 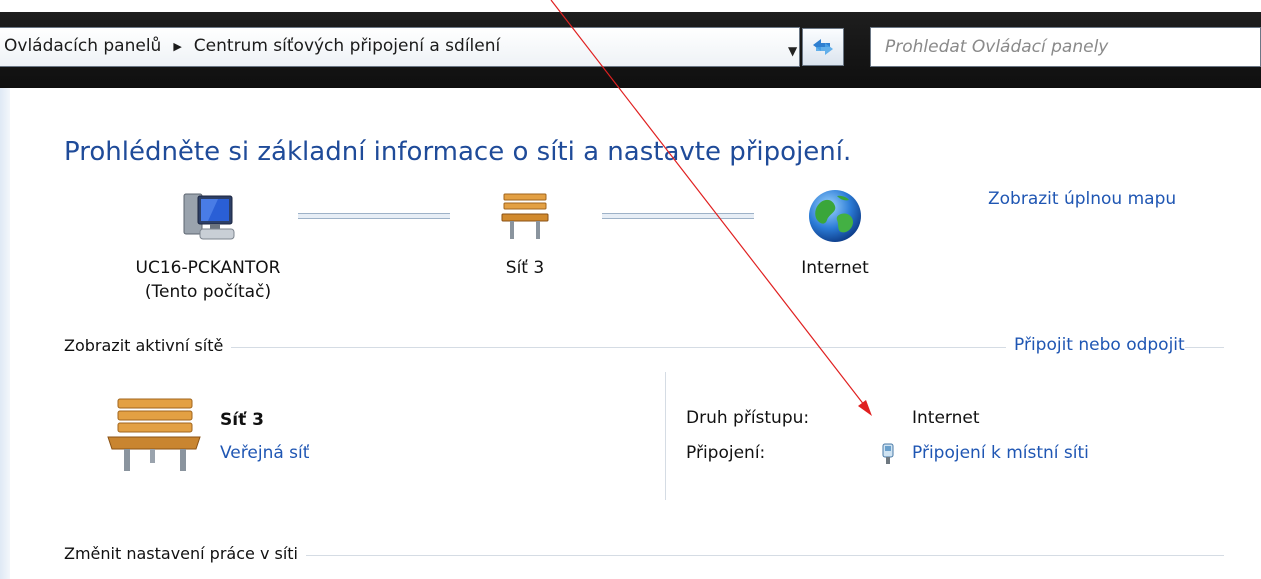 What do you see at coordinates (1000, 453) in the screenshot?
I see `local-connection-link: Připojení k místní síti` at bounding box center [1000, 453].